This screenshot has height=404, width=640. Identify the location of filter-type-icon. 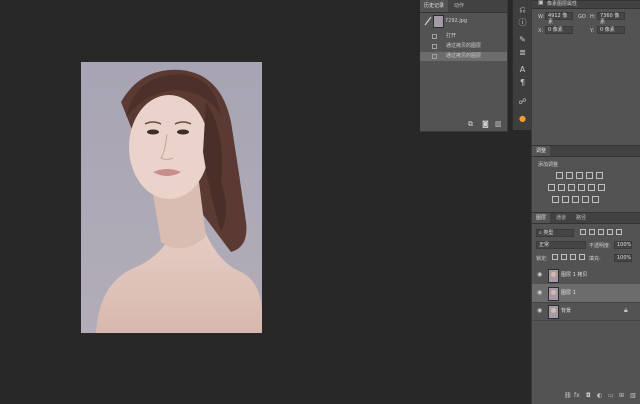
(601, 232).